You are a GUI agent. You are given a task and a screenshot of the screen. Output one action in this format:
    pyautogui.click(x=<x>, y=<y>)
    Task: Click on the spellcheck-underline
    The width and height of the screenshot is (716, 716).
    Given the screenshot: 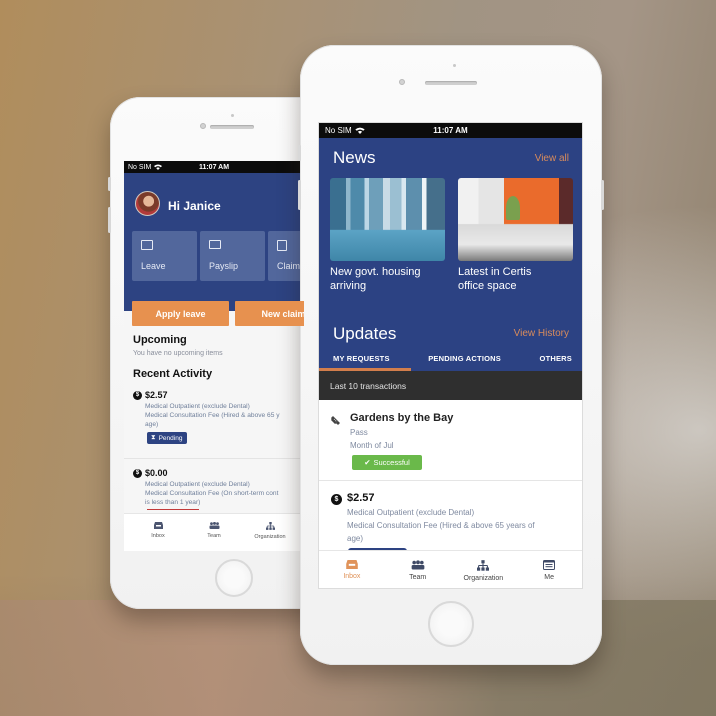 What is the action you would take?
    pyautogui.click(x=173, y=509)
    